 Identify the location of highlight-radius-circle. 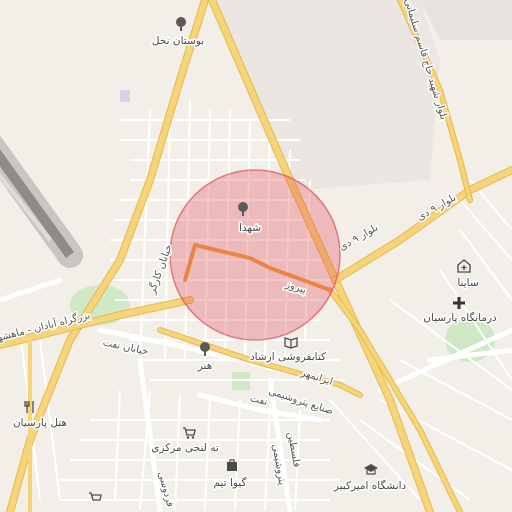
(255, 255).